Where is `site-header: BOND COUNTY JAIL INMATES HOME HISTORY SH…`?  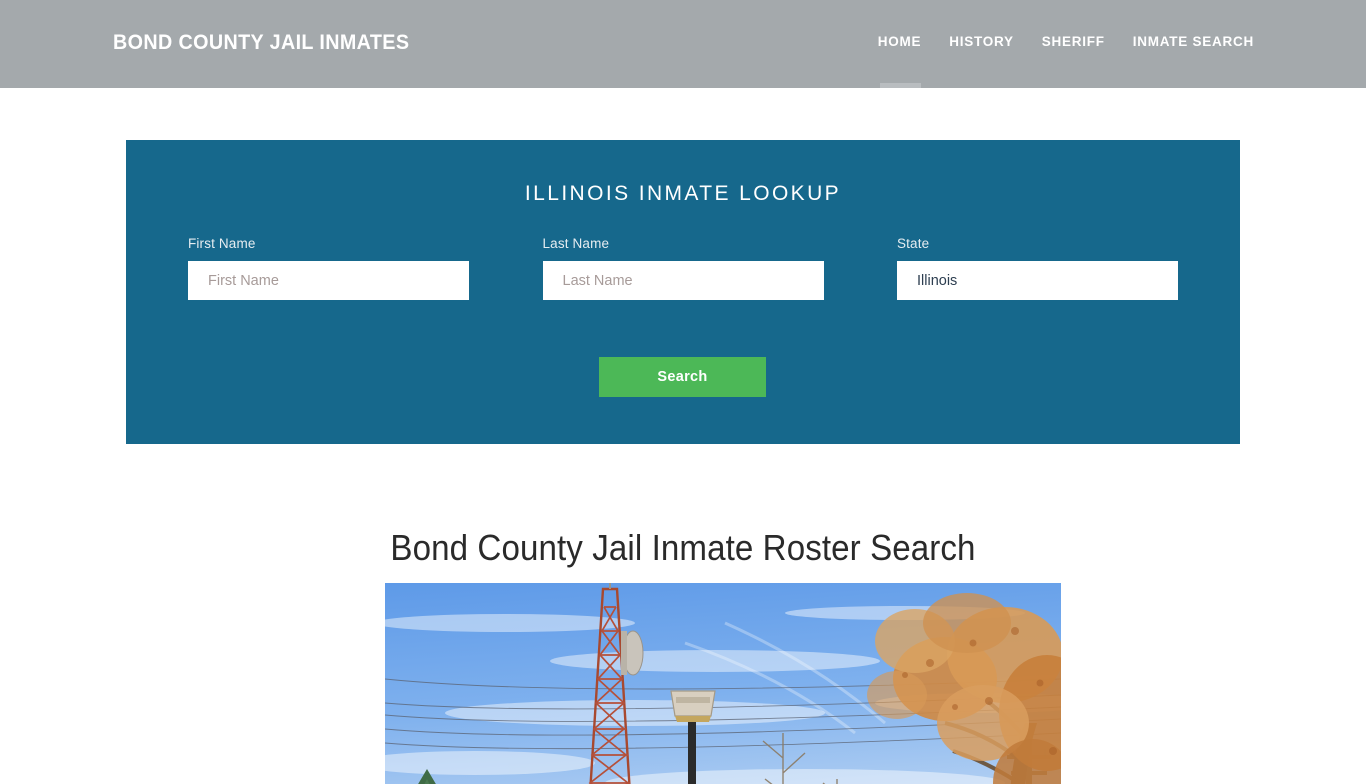
site-header: BOND COUNTY JAIL INMATES HOME HISTORY SH… is located at coordinates (683, 44).